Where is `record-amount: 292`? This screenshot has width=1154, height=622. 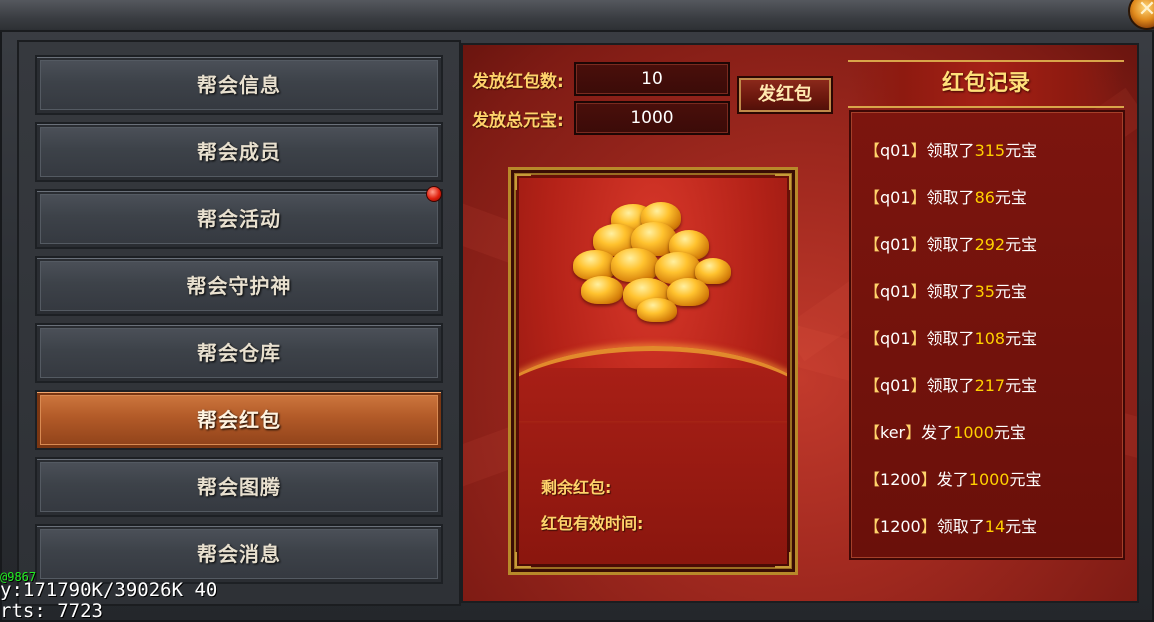 record-amount: 292 is located at coordinates (990, 244).